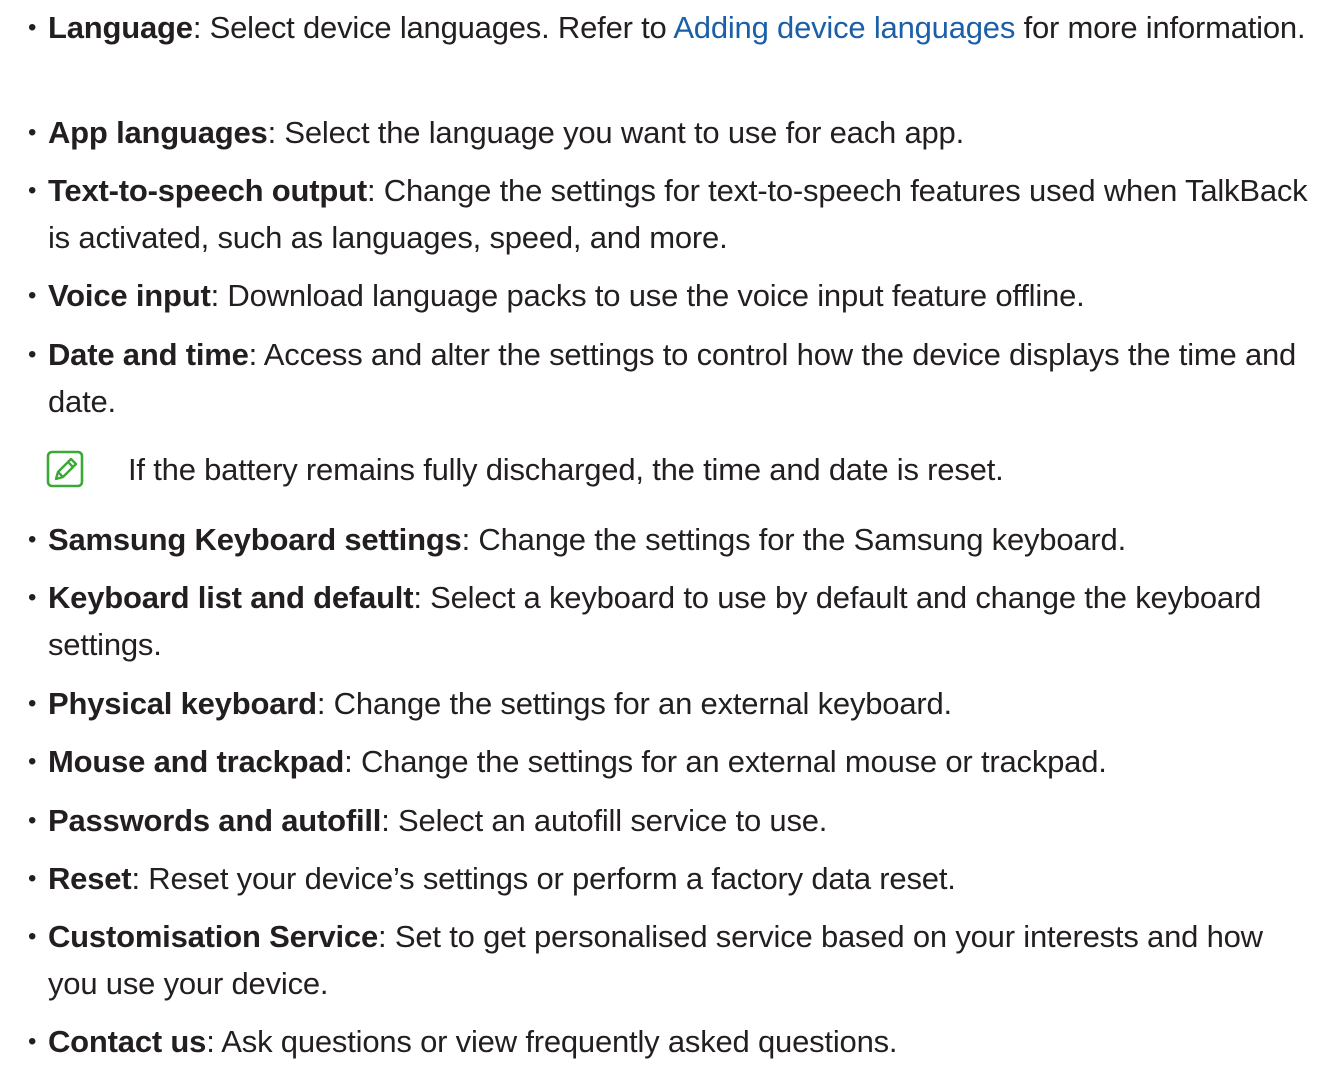 The width and height of the screenshot is (1330, 1070). What do you see at coordinates (127, 1041) in the screenshot?
I see `item-label: Contact us` at bounding box center [127, 1041].